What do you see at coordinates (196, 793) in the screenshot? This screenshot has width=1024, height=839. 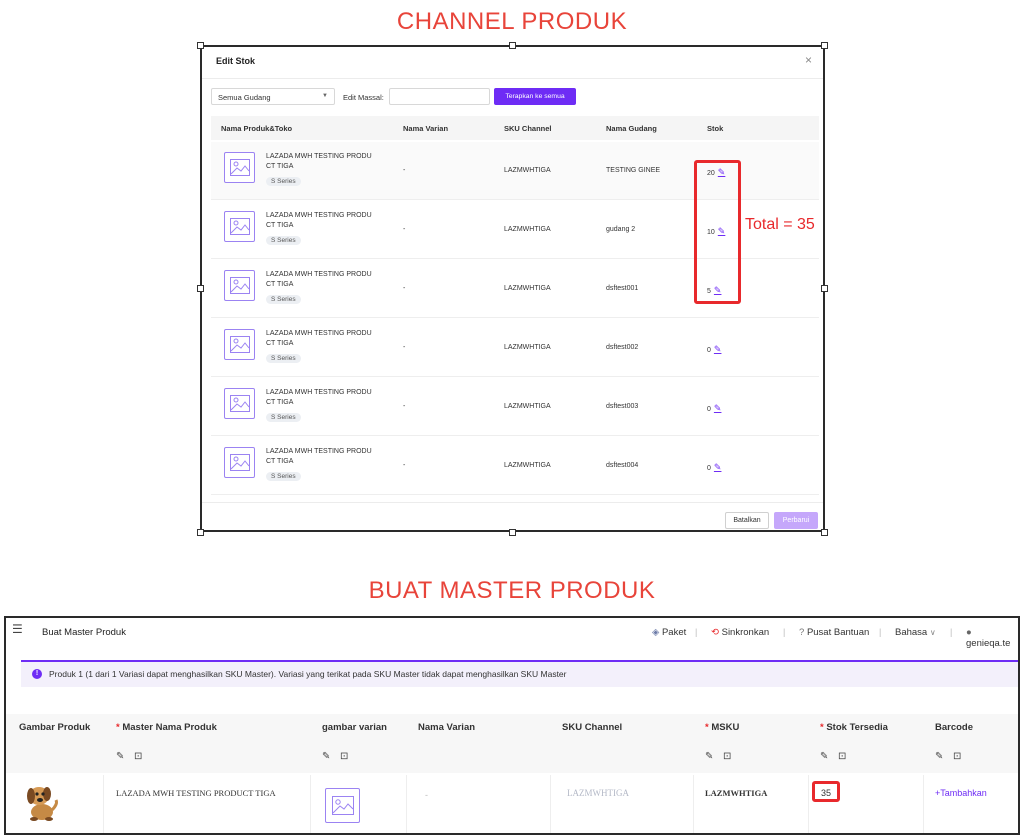 I see `master-product-name: LAZADA MWH TESTING PRODUCT TIGA` at bounding box center [196, 793].